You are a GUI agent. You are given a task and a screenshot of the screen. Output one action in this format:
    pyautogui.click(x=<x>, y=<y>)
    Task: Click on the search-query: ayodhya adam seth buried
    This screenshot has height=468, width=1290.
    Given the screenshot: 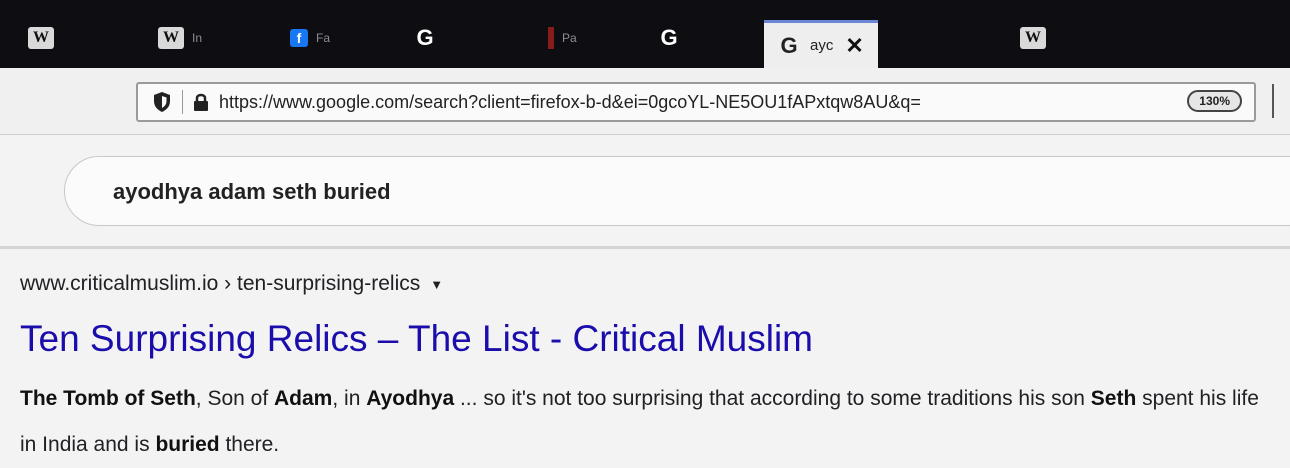 What is the action you would take?
    pyautogui.click(x=252, y=192)
    